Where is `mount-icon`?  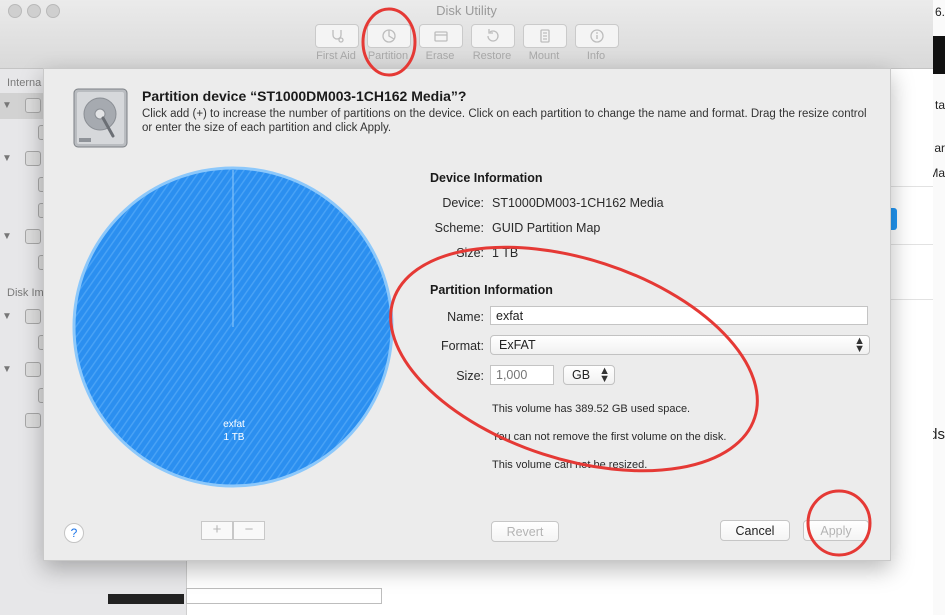
mount-icon is located at coordinates (545, 36).